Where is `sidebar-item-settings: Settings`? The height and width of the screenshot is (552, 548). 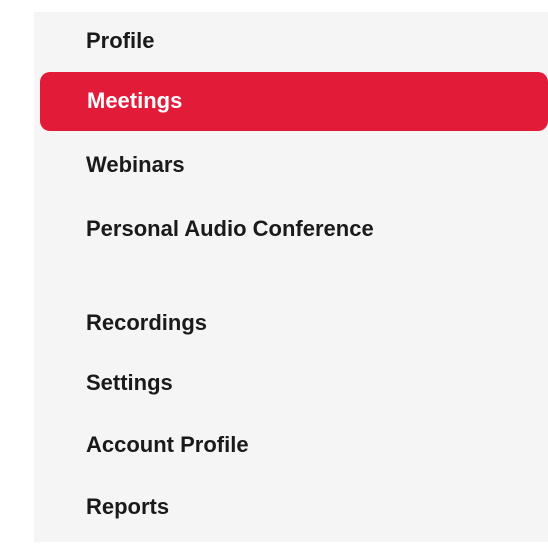 sidebar-item-settings: Settings is located at coordinates (129, 383).